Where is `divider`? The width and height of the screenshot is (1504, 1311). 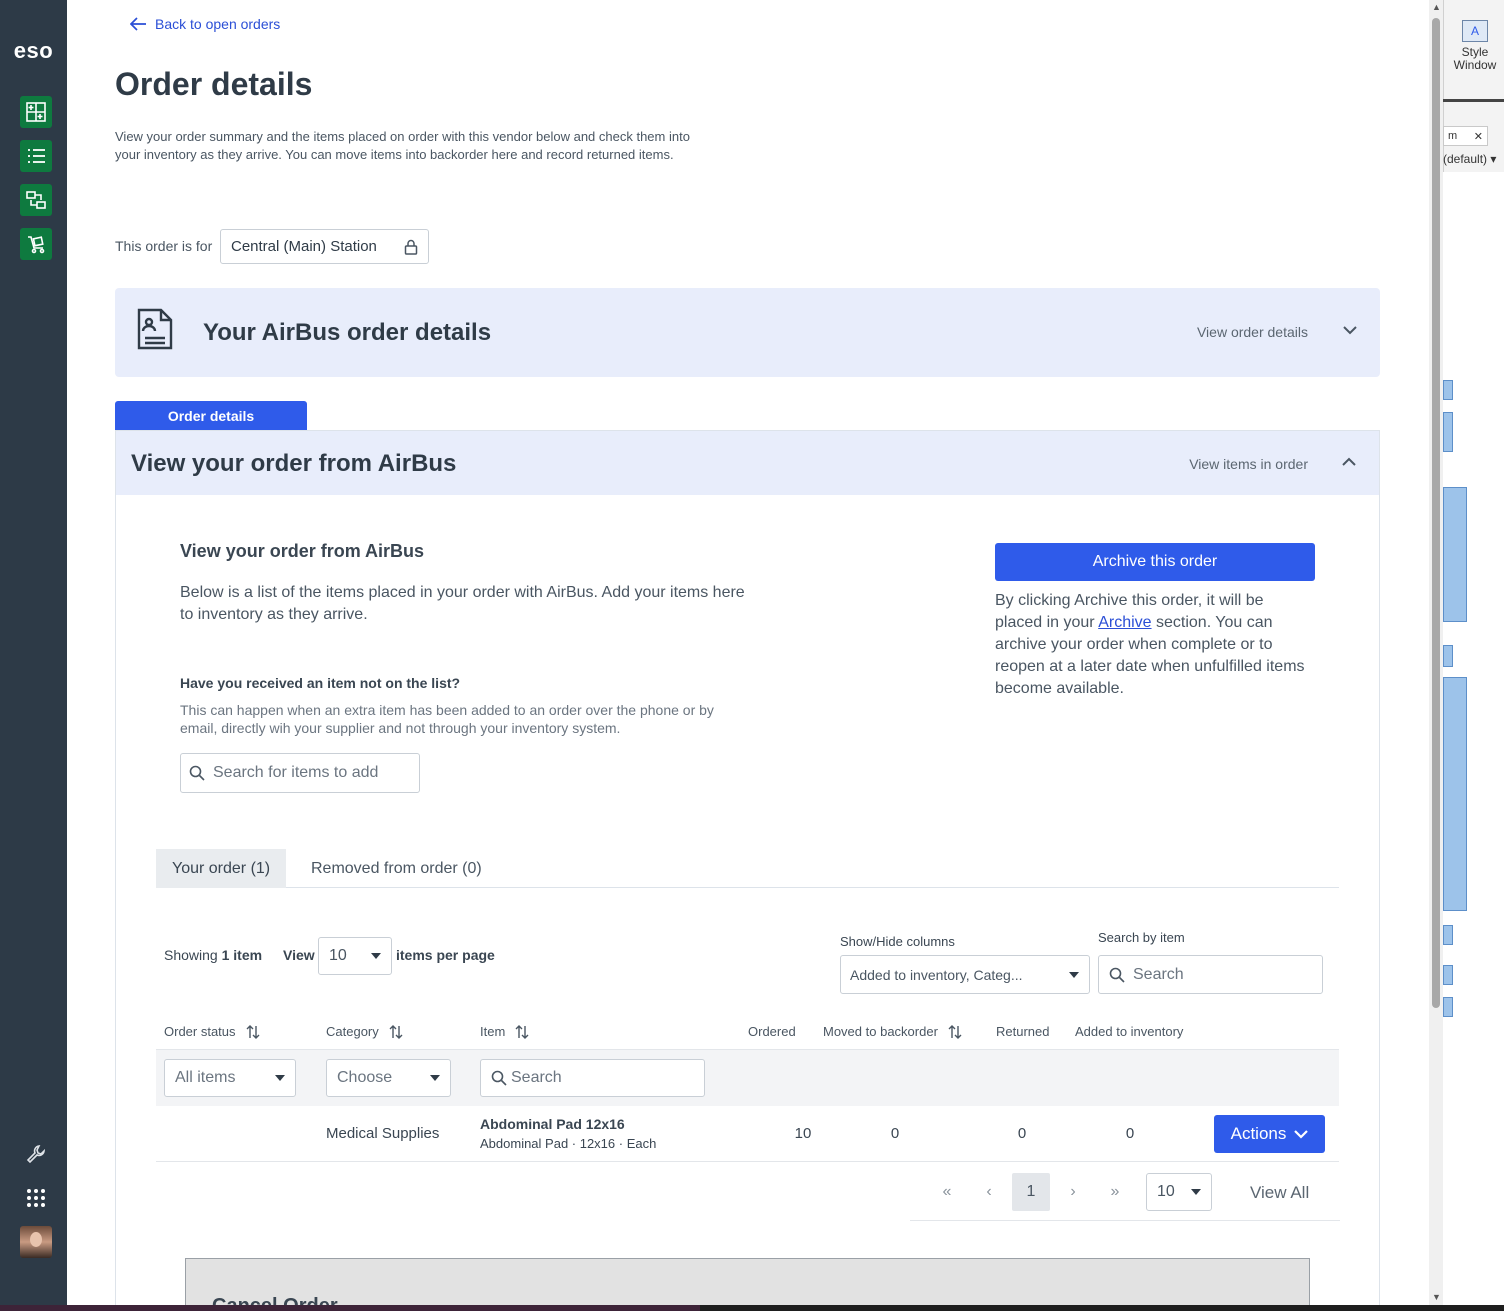 divider is located at coordinates (1473, 100).